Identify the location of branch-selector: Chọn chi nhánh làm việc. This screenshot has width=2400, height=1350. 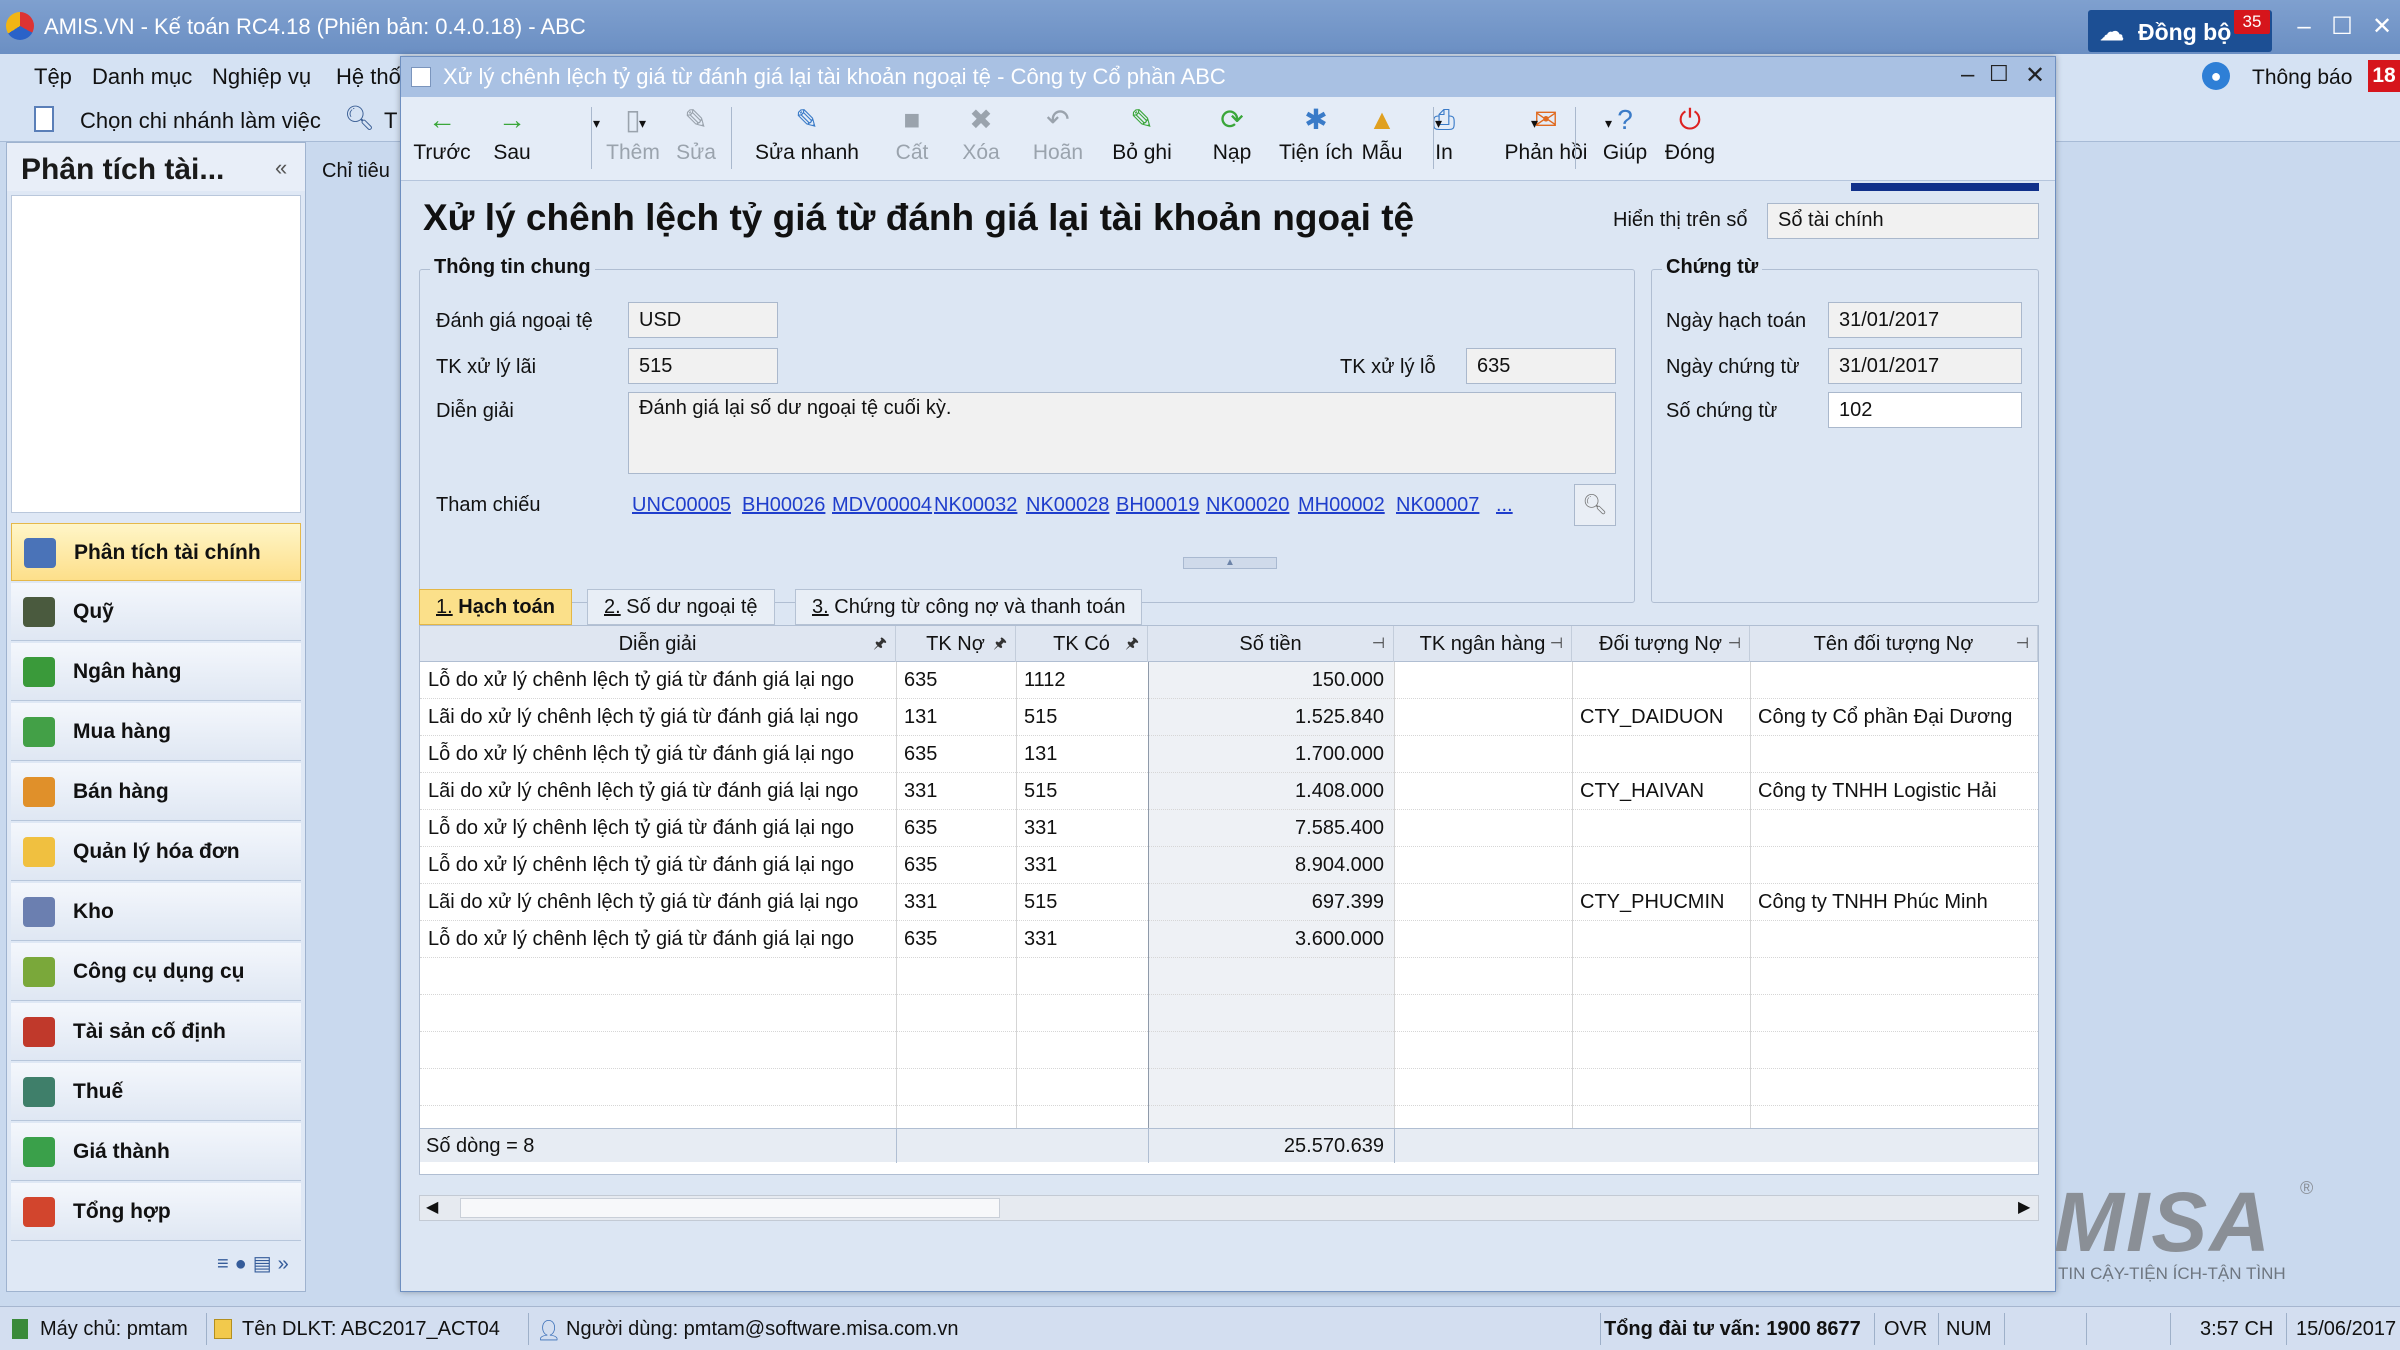
(200, 121).